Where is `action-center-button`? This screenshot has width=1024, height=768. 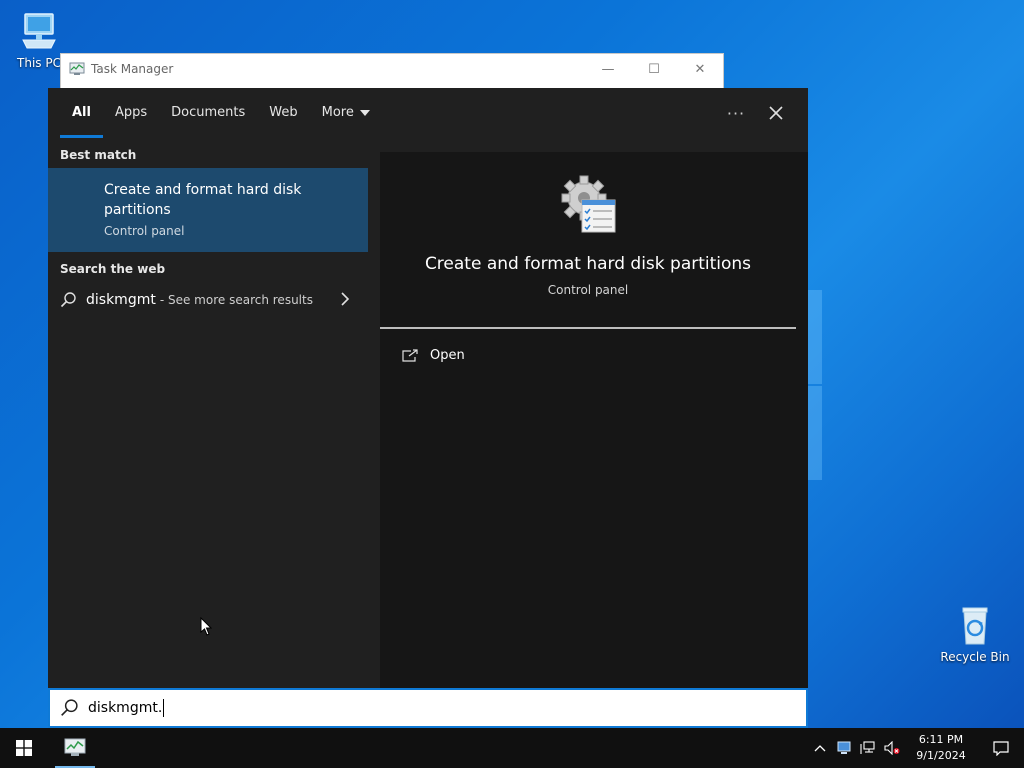 action-center-button is located at coordinates (1001, 748).